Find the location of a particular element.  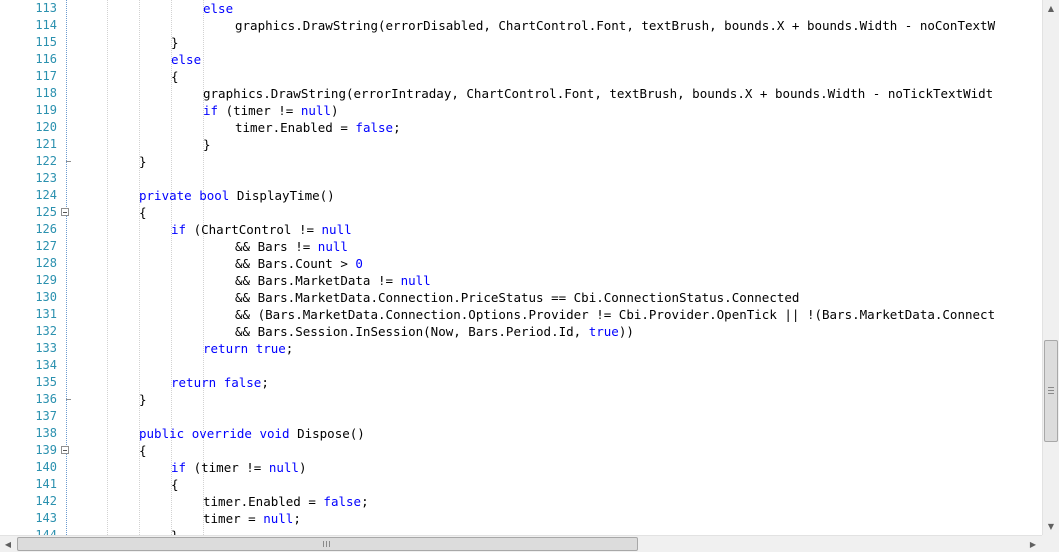

line-number: 126 is located at coordinates (46, 229).